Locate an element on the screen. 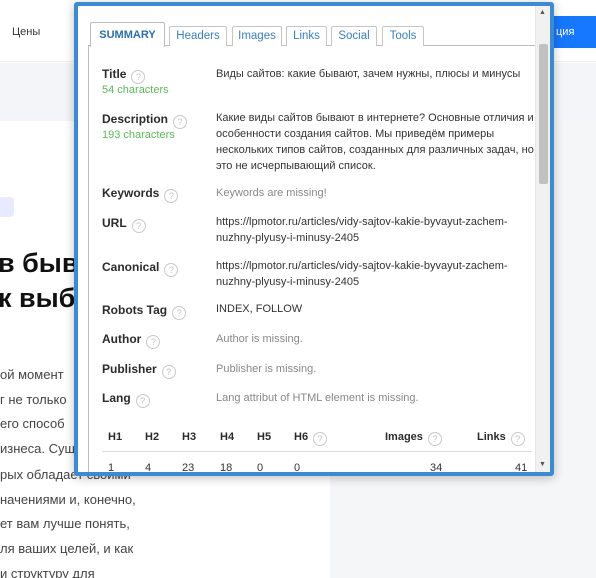 This screenshot has width=596, height=578. author-label: Author? is located at coordinates (131, 340).